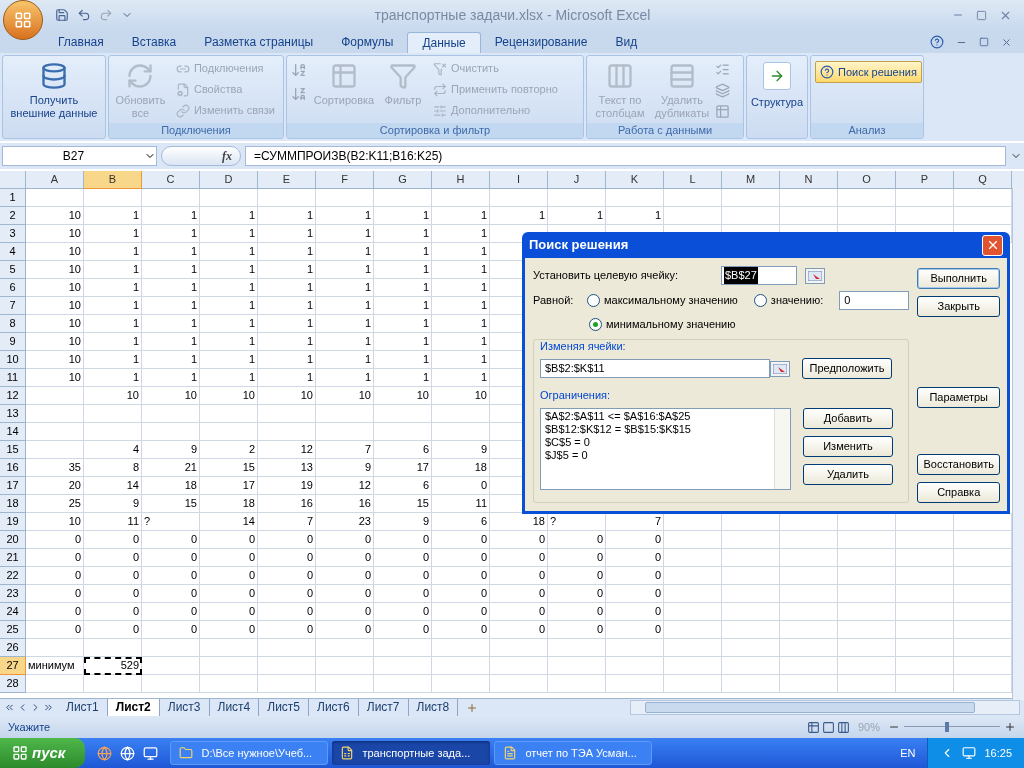 This screenshot has height=768, width=1024. Describe the element at coordinates (13, 450) in the screenshot. I see `row-header: 15` at that location.